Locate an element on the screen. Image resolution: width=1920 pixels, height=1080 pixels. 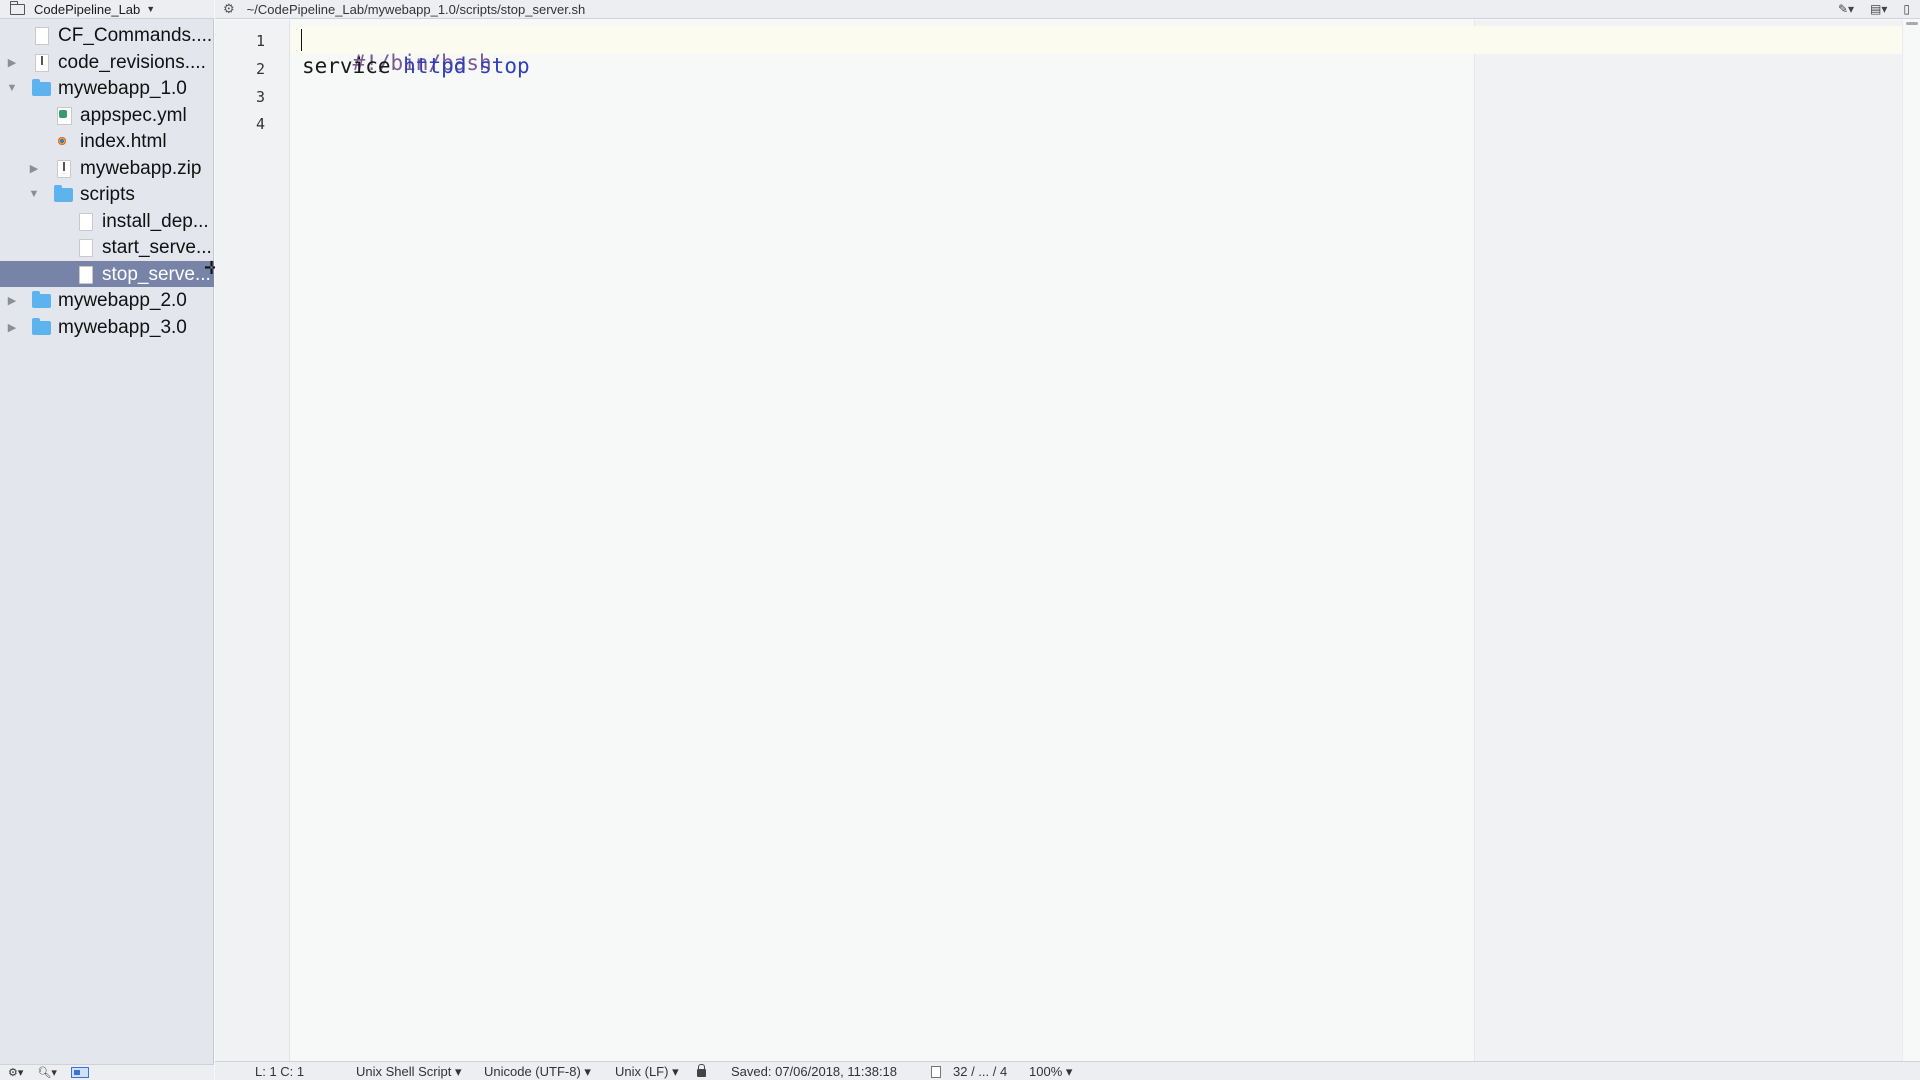
pen-icon: ✎▾ is located at coordinates (1846, 9).